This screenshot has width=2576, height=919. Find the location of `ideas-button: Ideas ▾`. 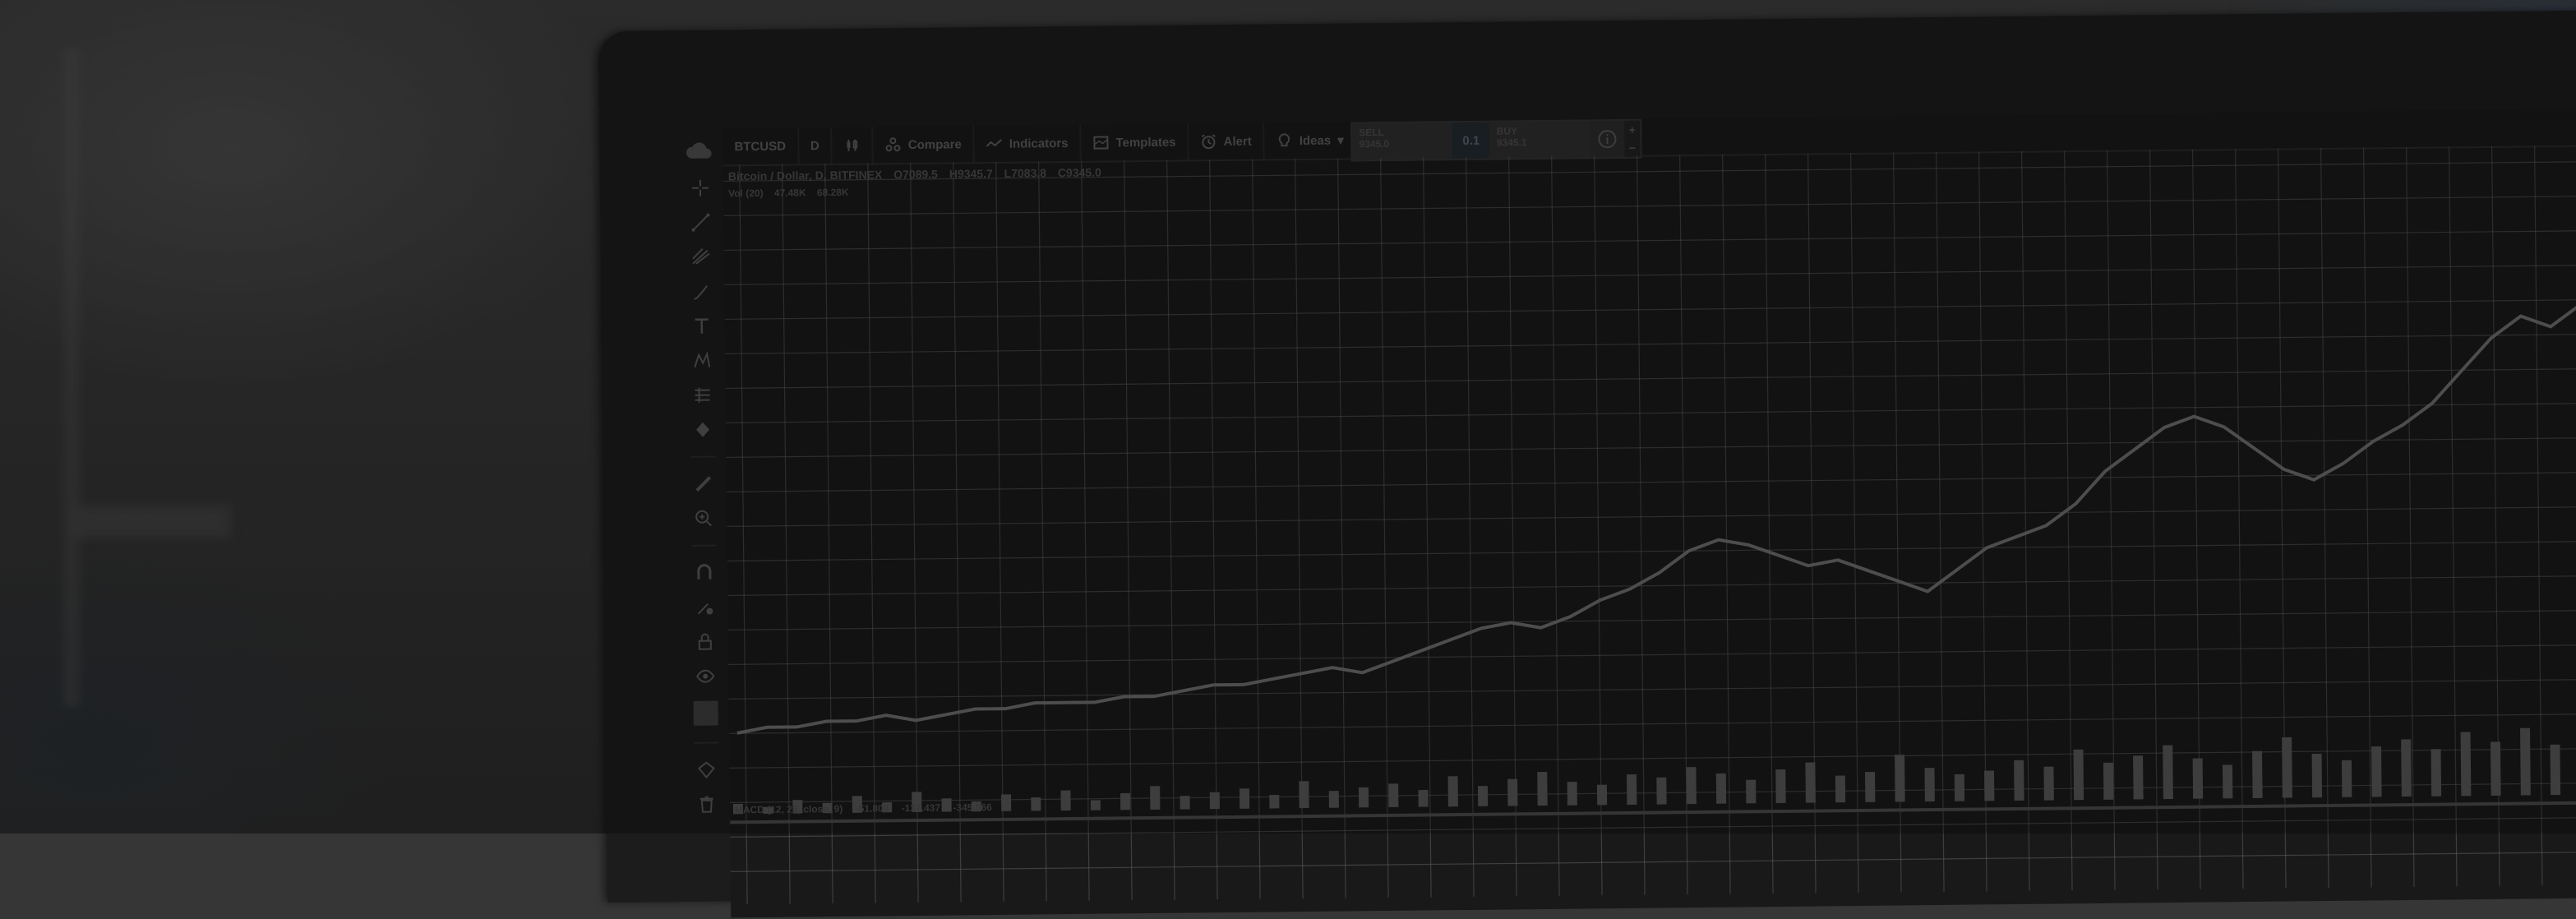

ideas-button: Ideas ▾ is located at coordinates (1311, 141).